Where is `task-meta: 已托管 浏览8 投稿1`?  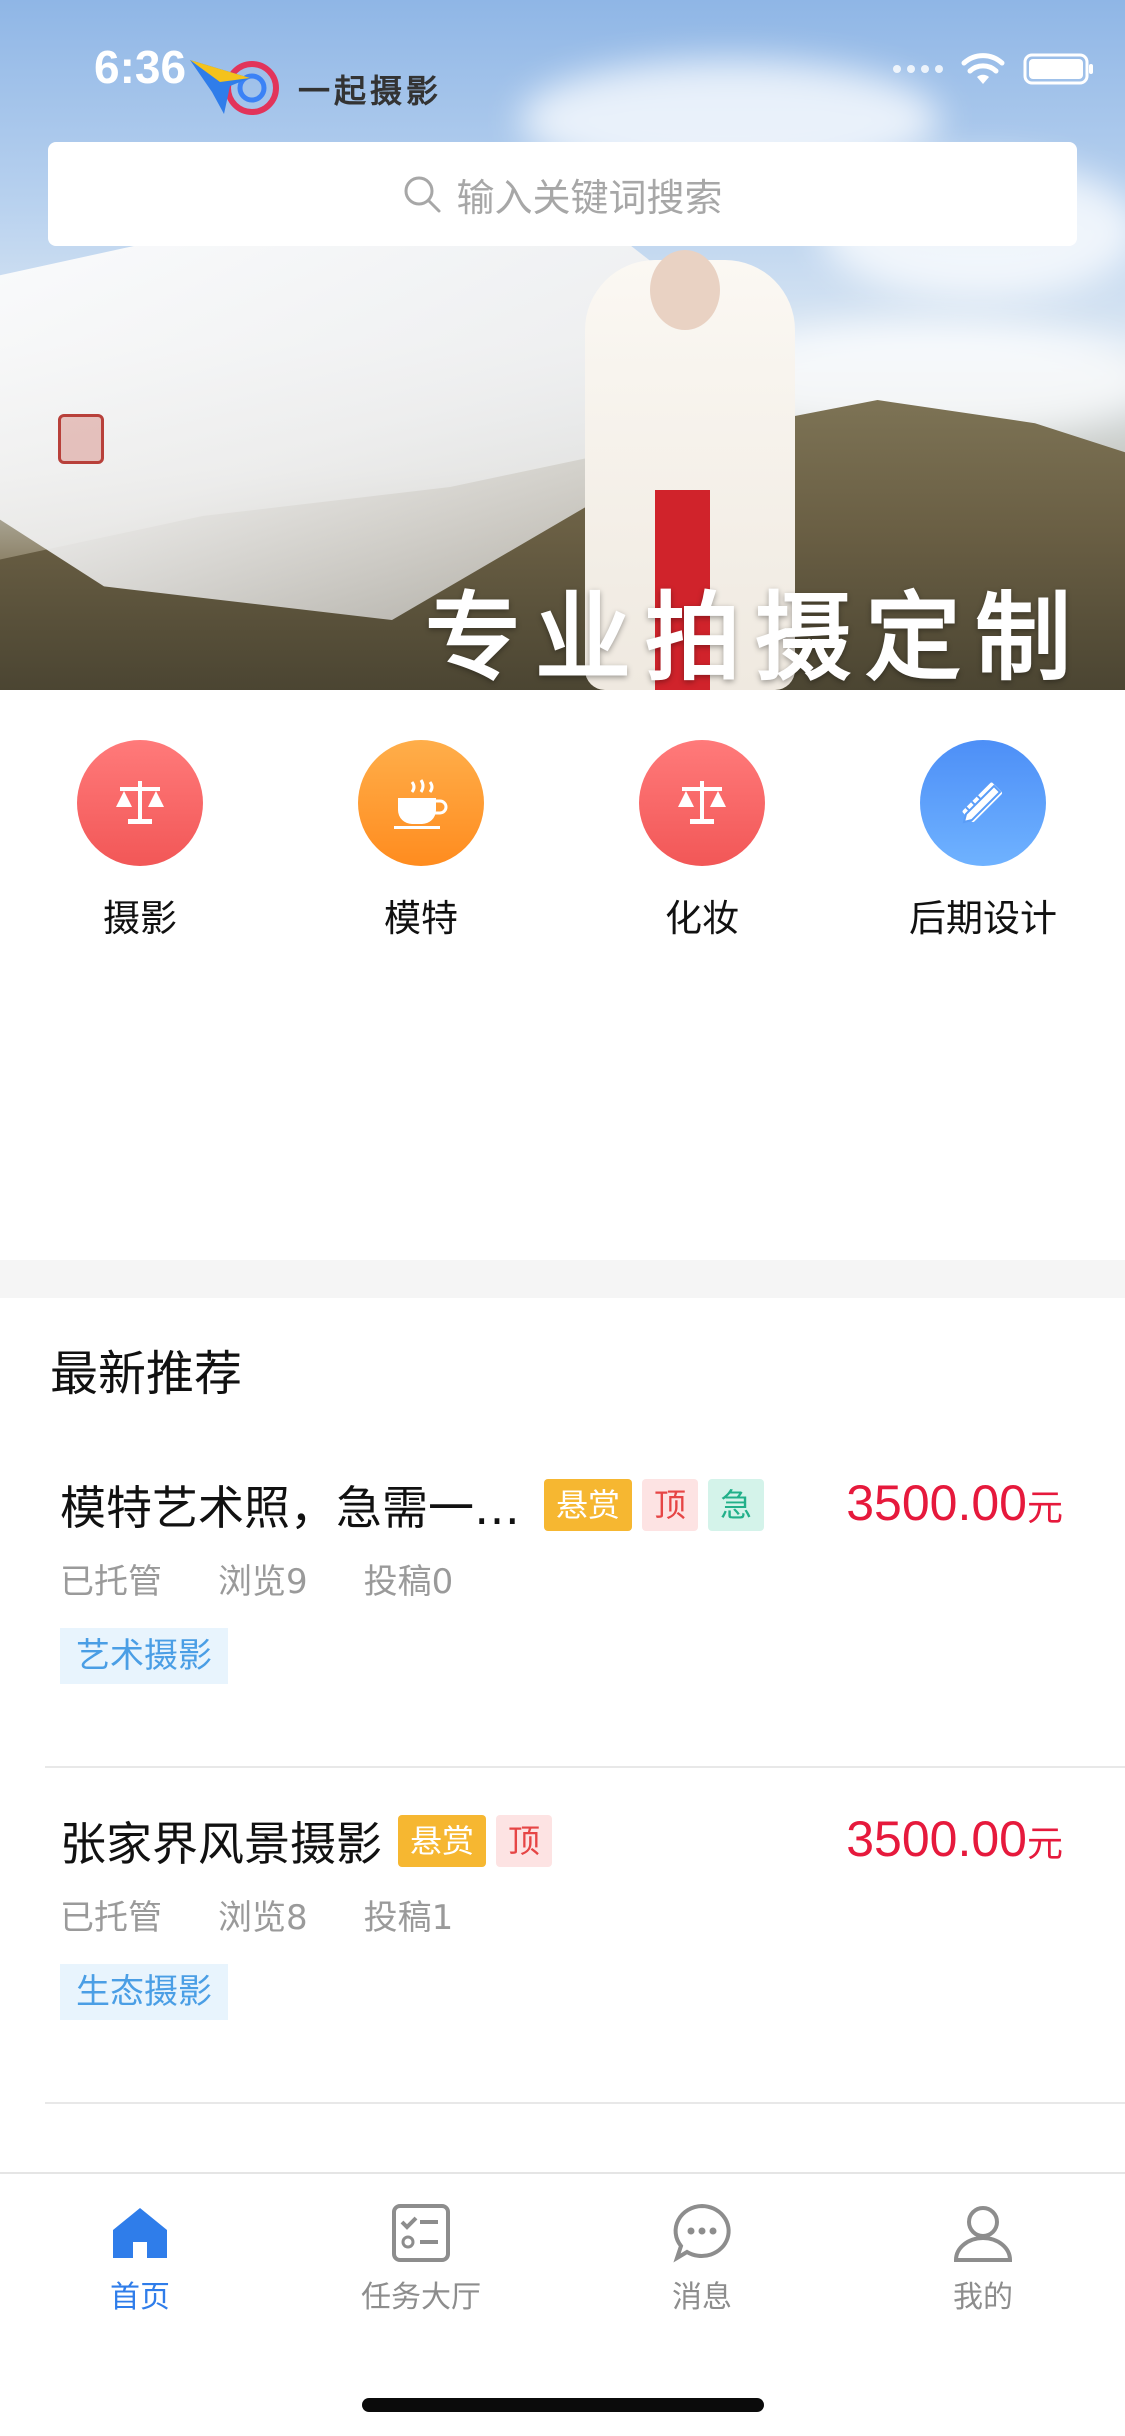
task-meta: 已托管 浏览8 投稿1 is located at coordinates (256, 1914).